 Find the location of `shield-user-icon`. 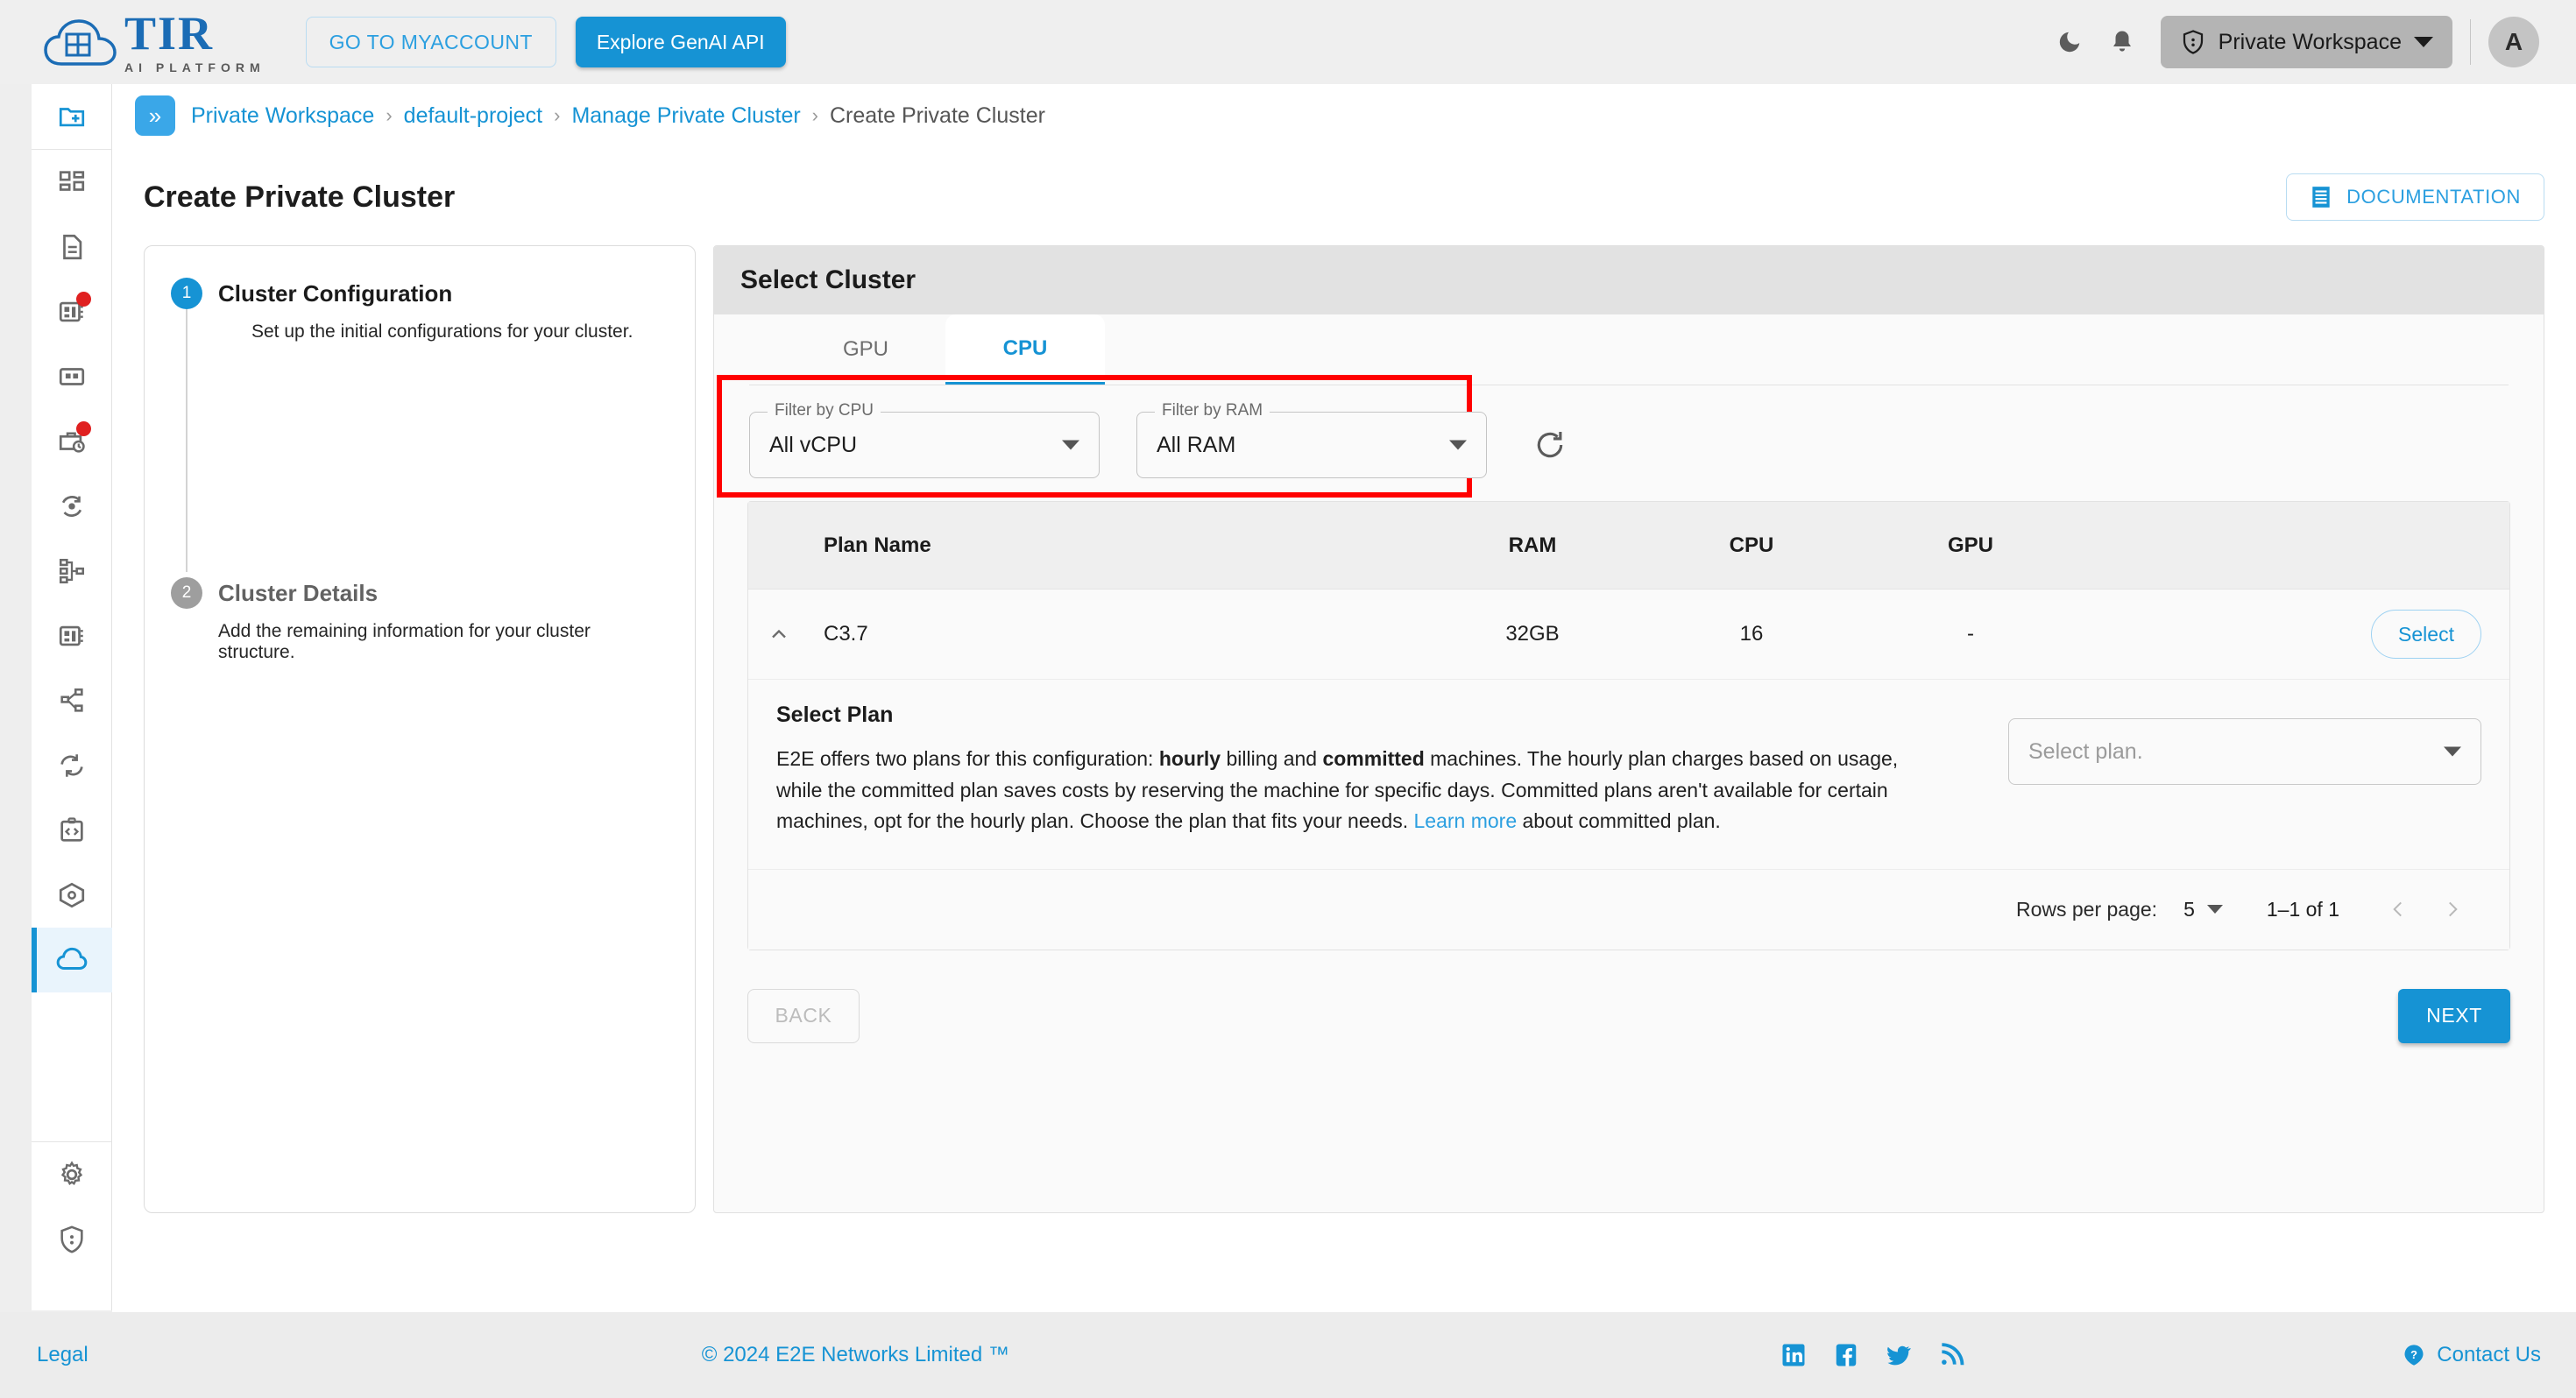

shield-user-icon is located at coordinates (2193, 42).